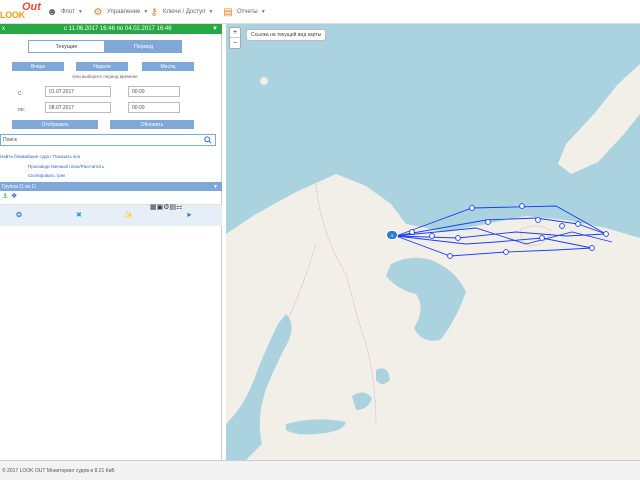 This screenshot has width=640, height=480. What do you see at coordinates (111, 215) in the screenshot?
I see `vessel-row: ❂ ✖ ✨ ▦▣⚙▤⚏ ➤` at bounding box center [111, 215].